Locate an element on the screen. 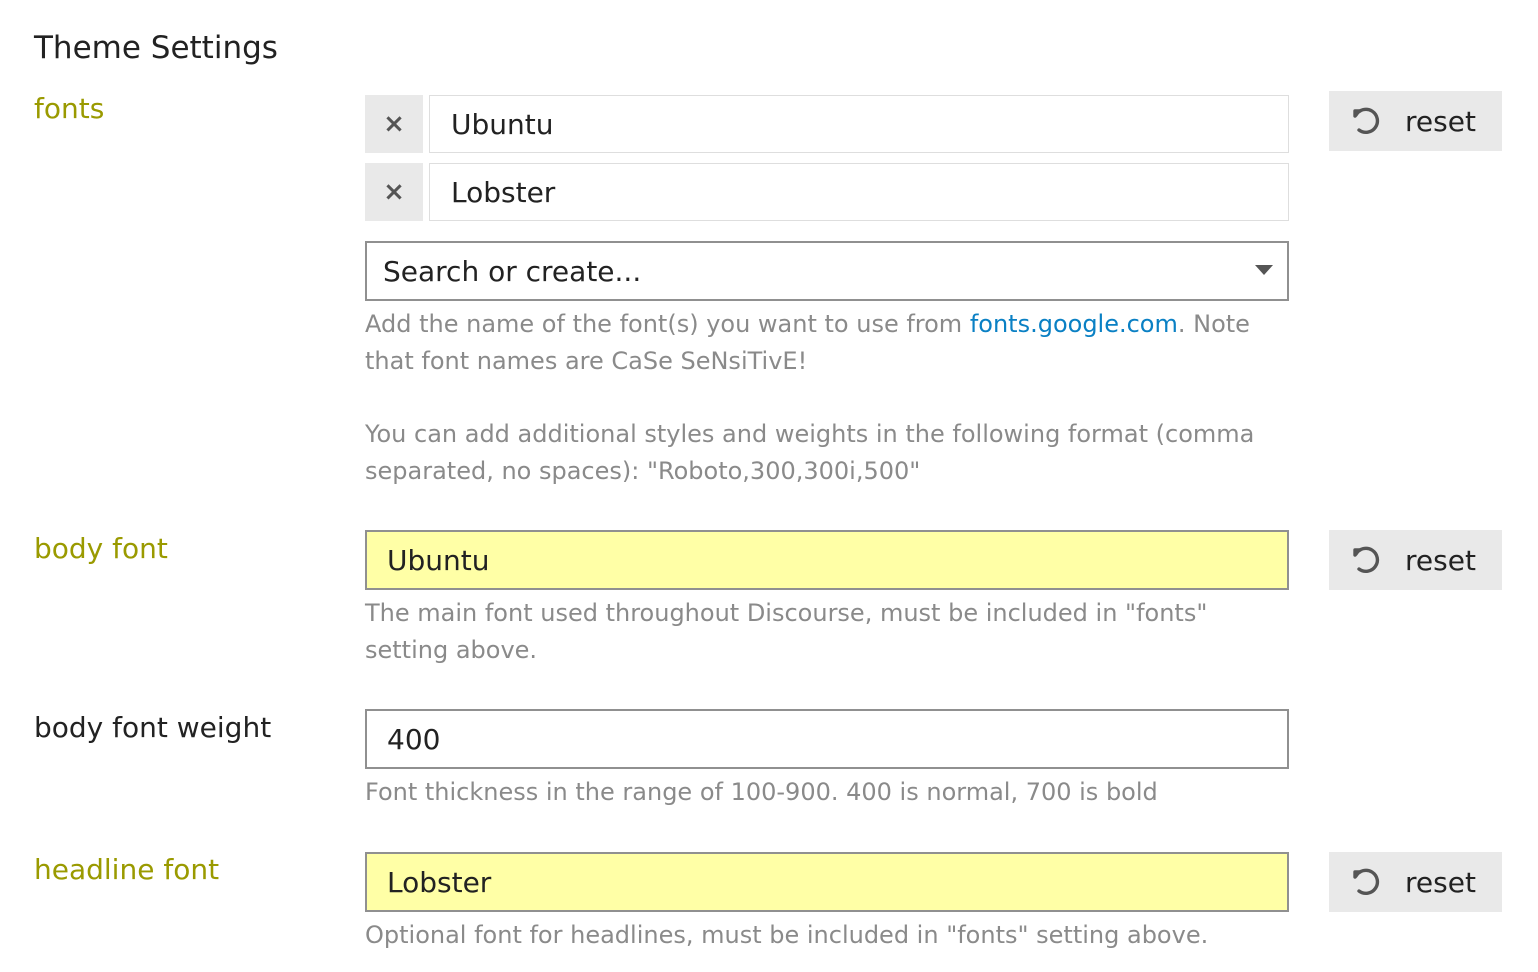 The image size is (1538, 972). body-font-weight-input is located at coordinates (827, 739).